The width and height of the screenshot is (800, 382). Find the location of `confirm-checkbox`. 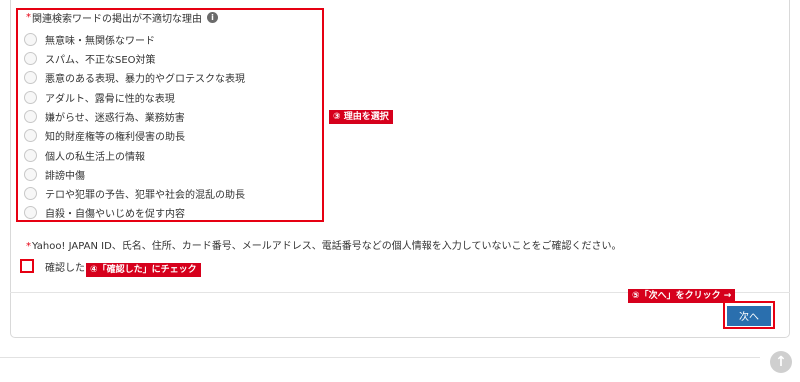

confirm-checkbox is located at coordinates (27, 266).